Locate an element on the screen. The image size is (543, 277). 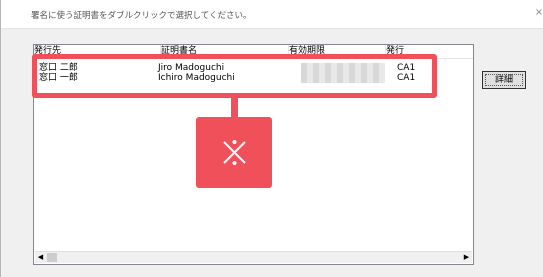
scroll-right-icon: ▶ is located at coordinates (466, 257).